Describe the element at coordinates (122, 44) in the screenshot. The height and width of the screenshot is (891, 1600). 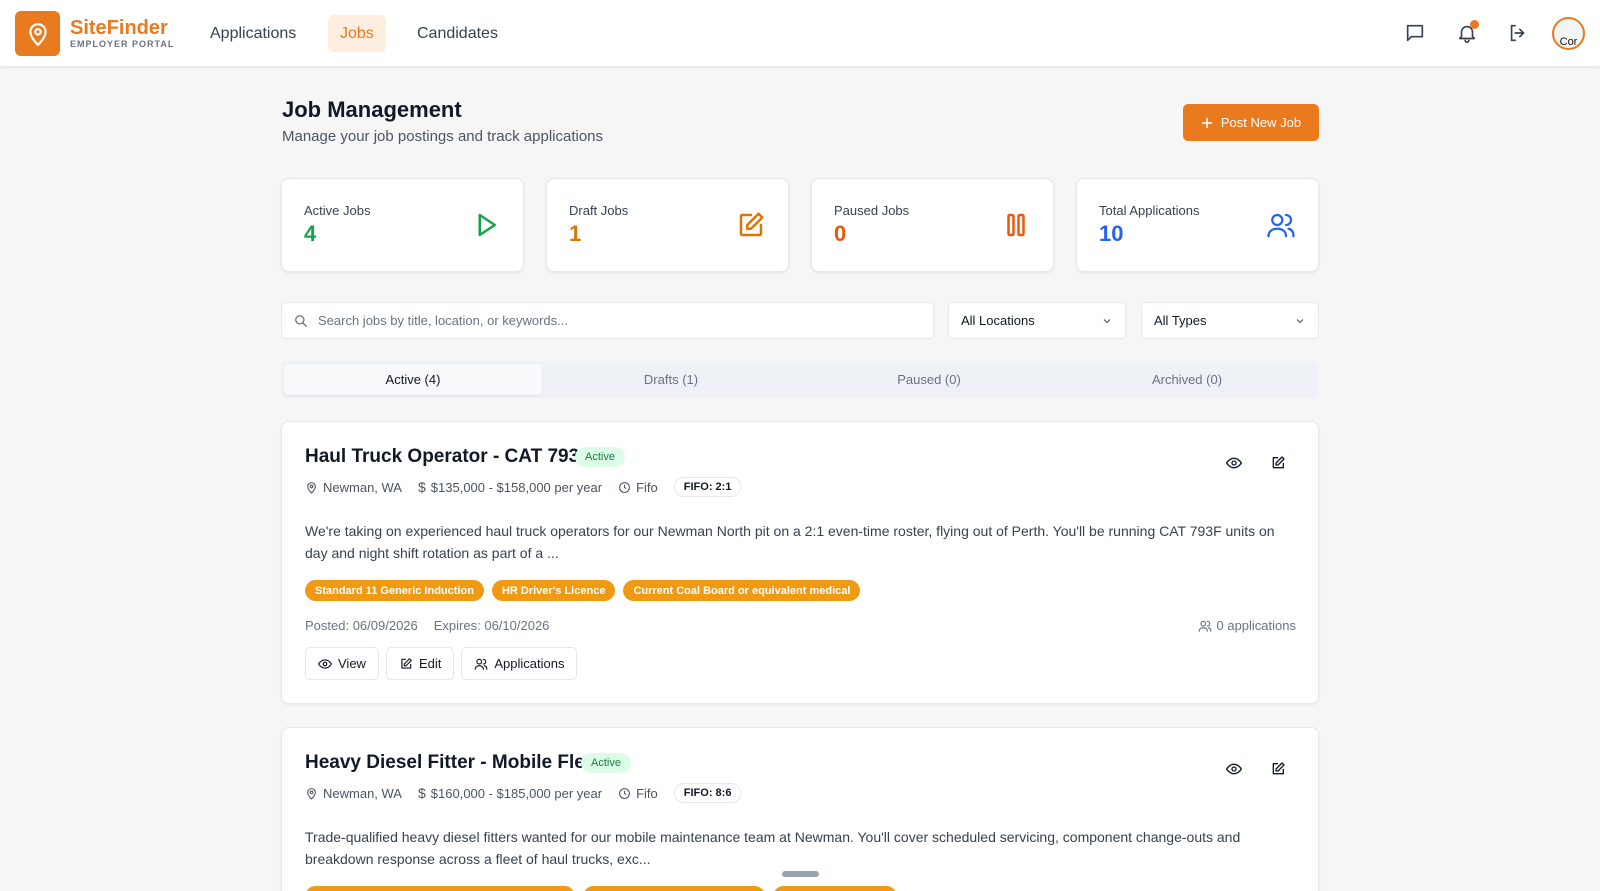
I see `brand-subtitle: EMPLOYER PORTAL` at that location.